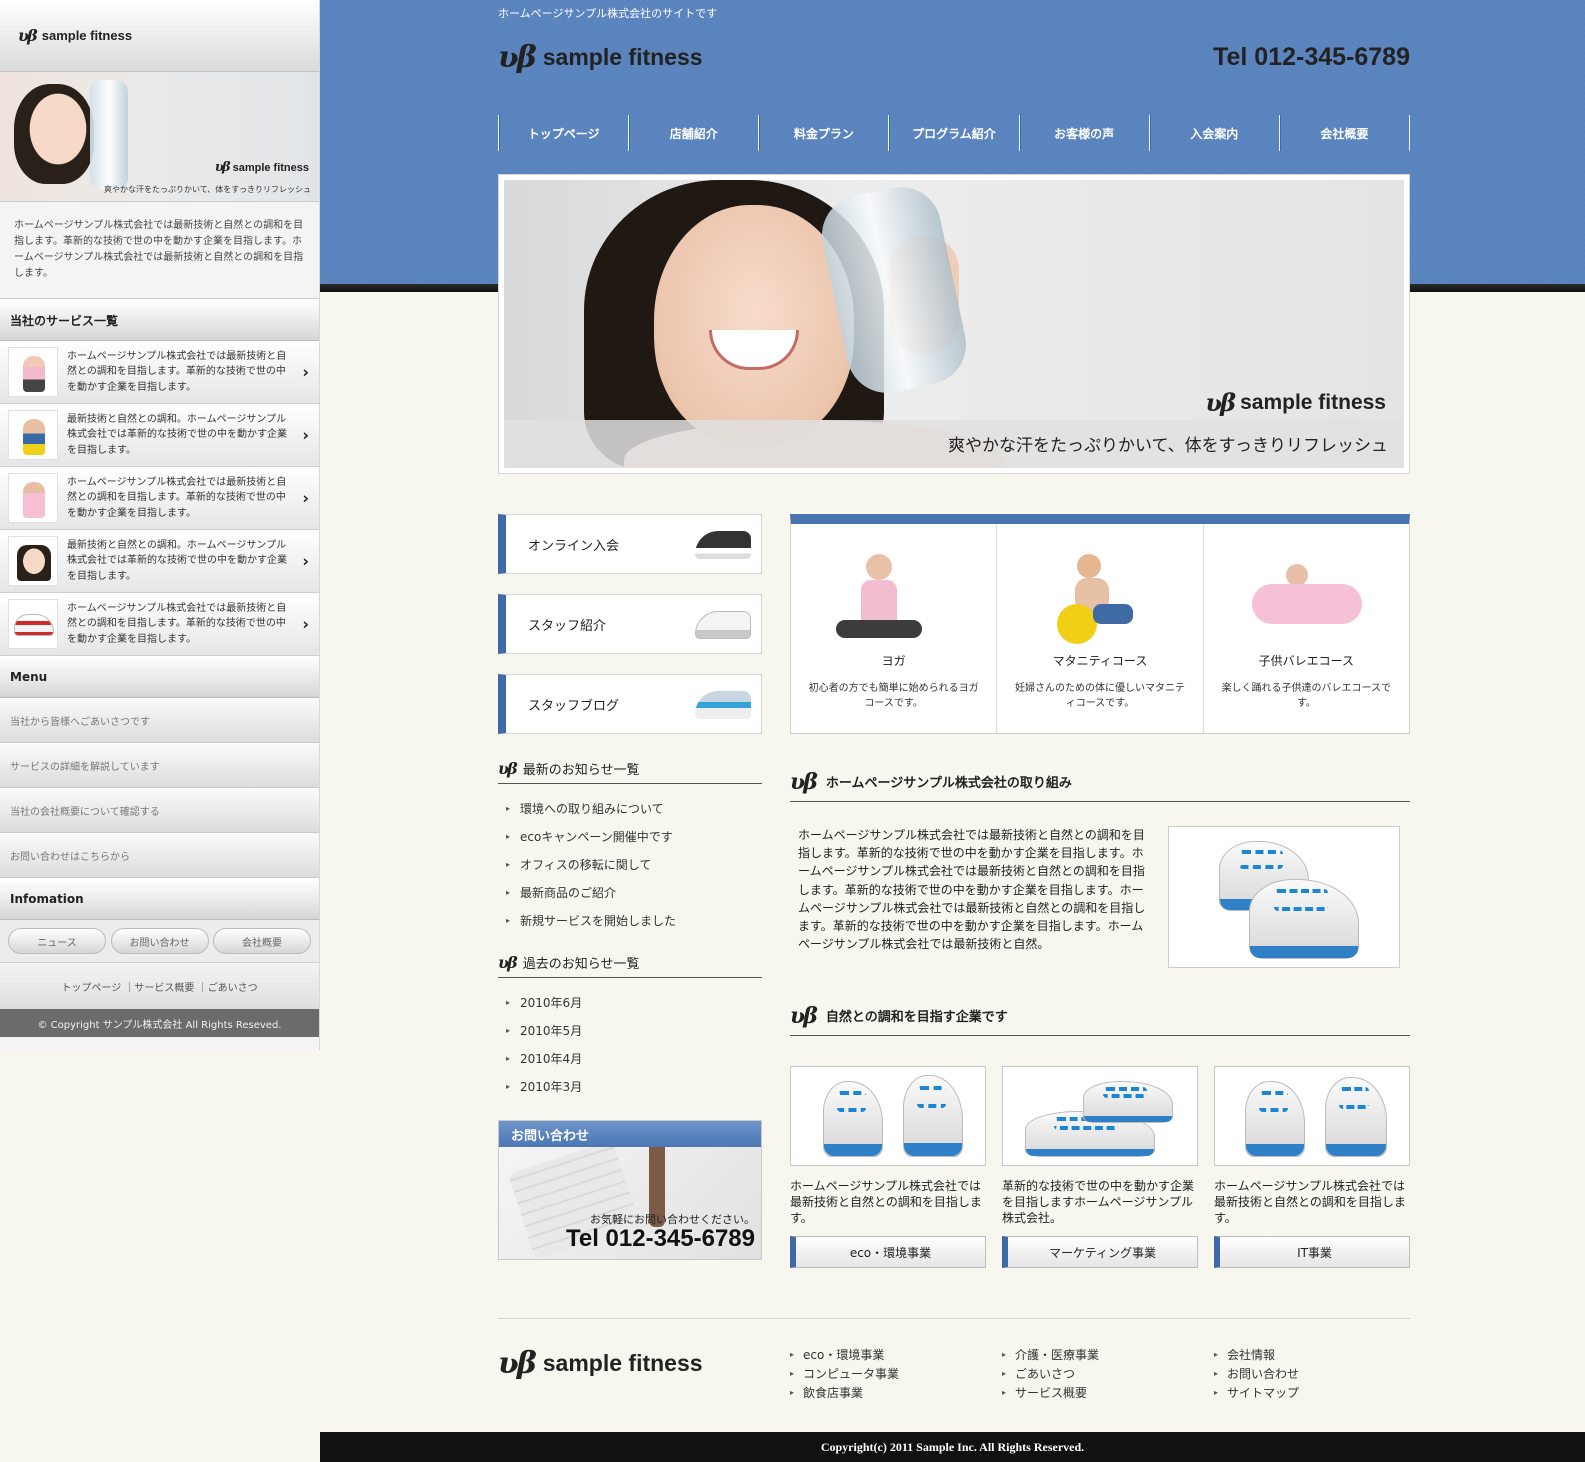  Describe the element at coordinates (1320, 1354) in the screenshot. I see `footer-link: 会社情報` at that location.